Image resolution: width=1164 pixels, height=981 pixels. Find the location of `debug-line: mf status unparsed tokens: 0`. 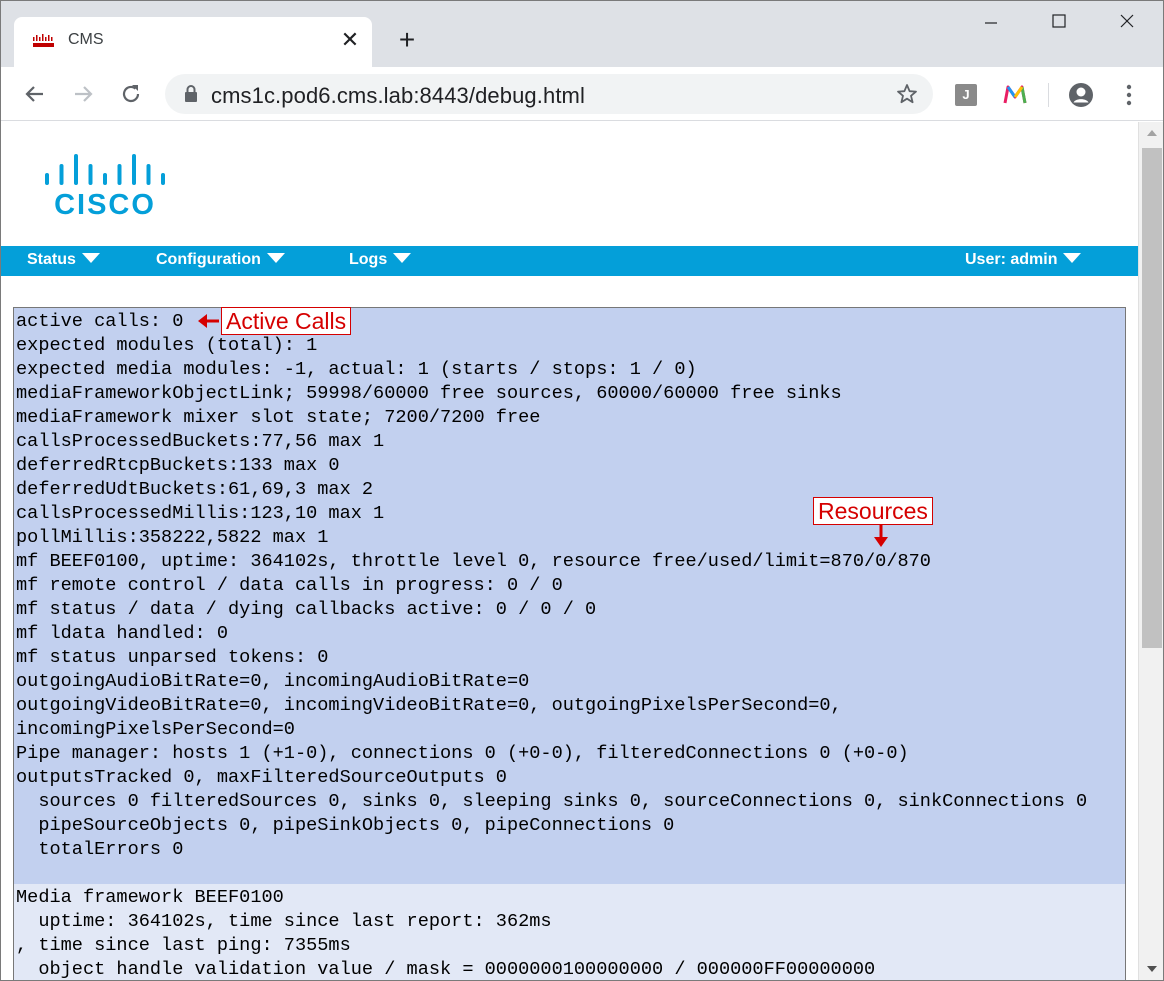

debug-line: mf status unparsed tokens: 0 is located at coordinates (172, 657).